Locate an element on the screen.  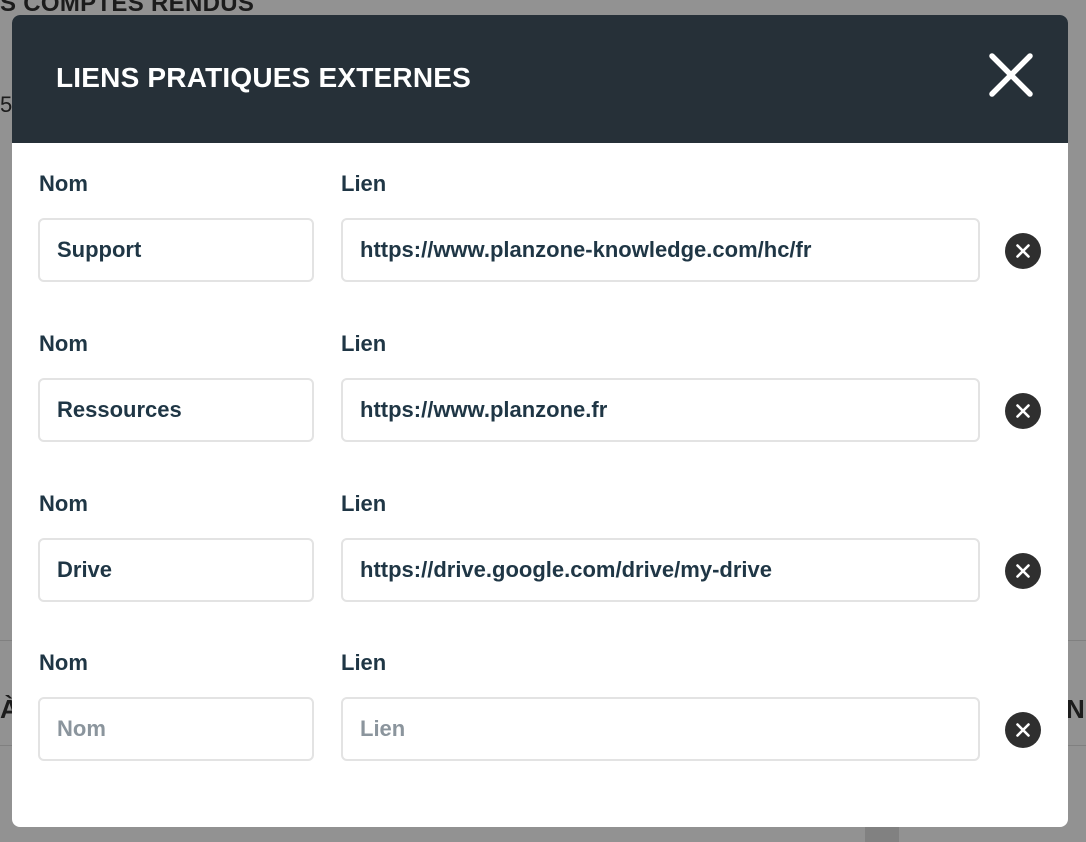
modal-title: LIENS PRATIQUES EXTERNES is located at coordinates (264, 77).